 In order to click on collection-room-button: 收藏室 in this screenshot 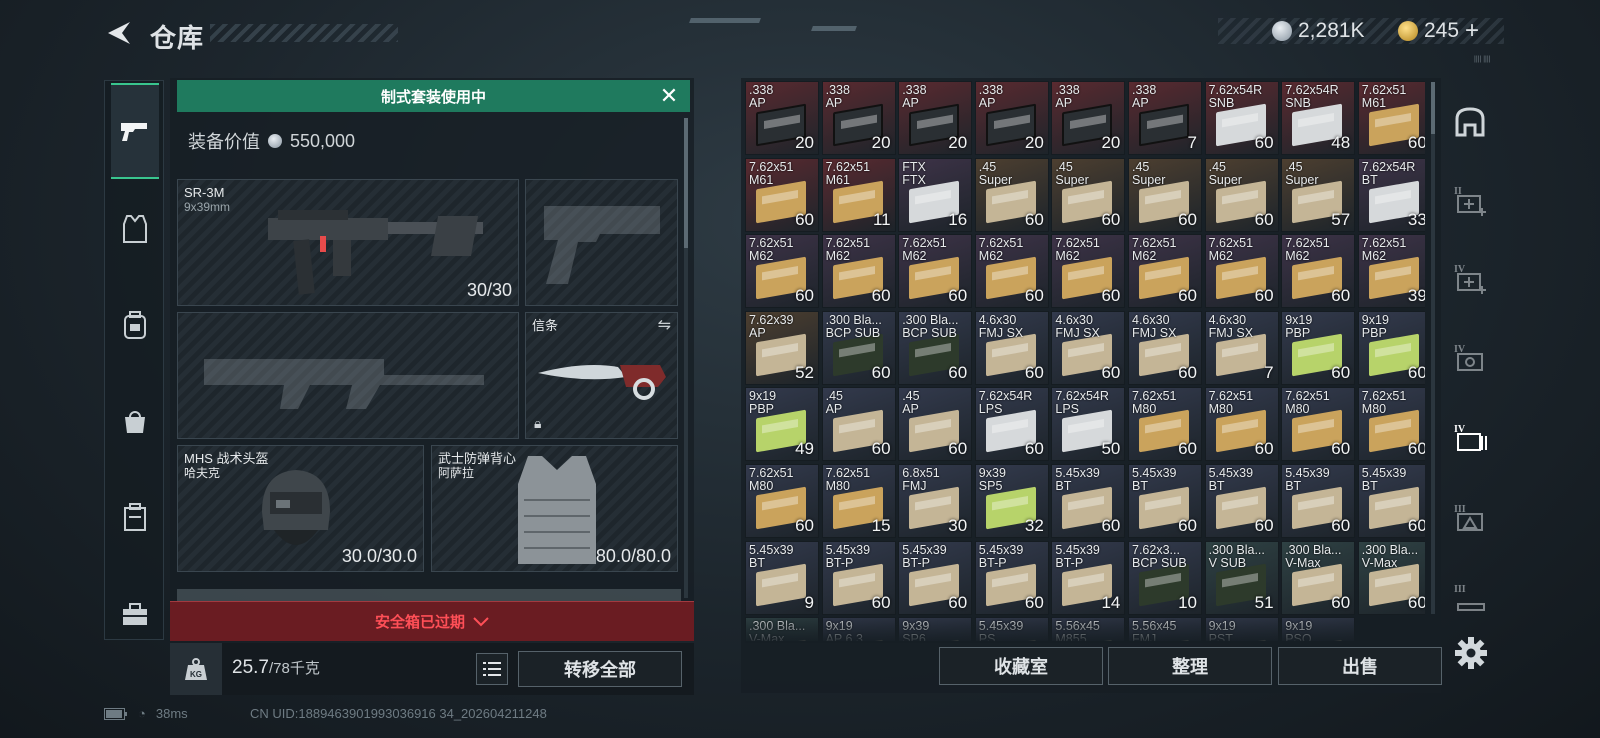, I will do `click(1021, 666)`.